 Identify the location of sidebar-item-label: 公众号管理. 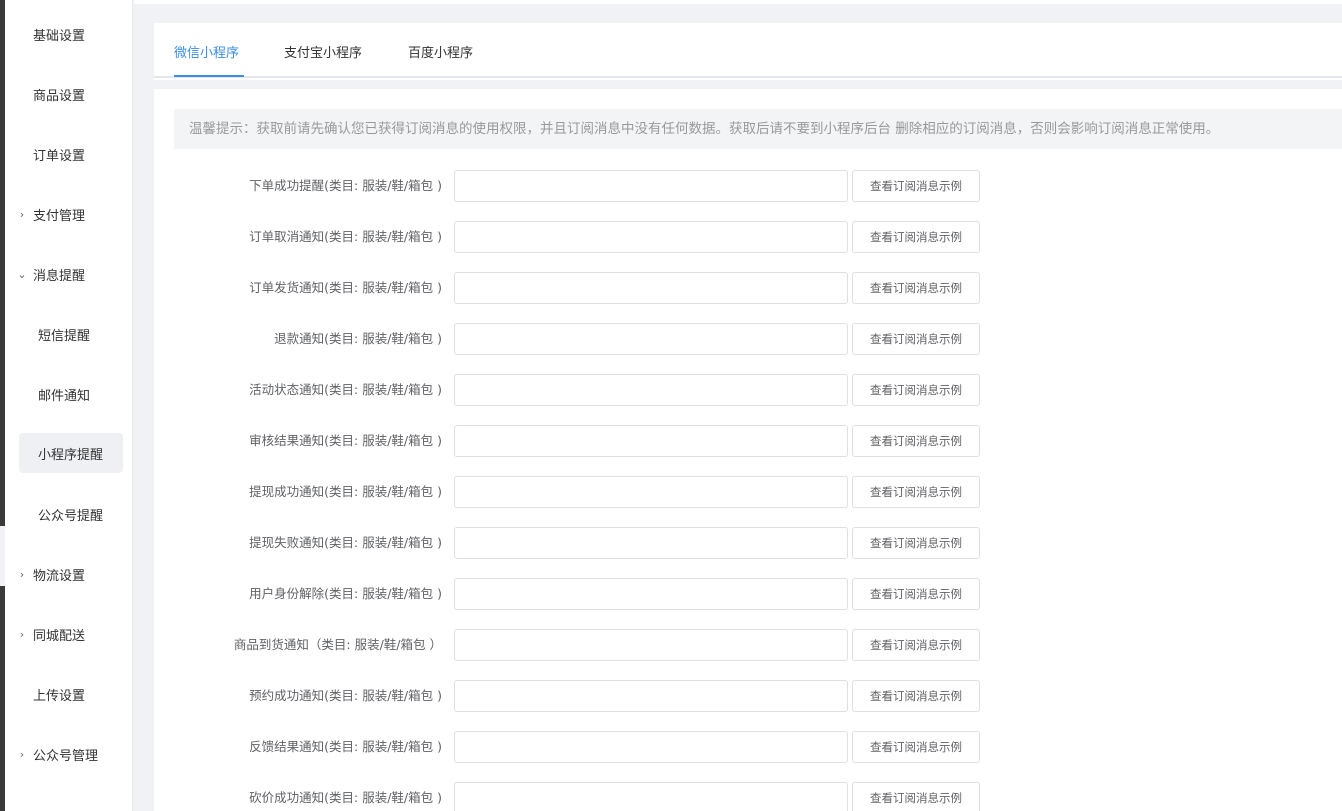
(66, 756).